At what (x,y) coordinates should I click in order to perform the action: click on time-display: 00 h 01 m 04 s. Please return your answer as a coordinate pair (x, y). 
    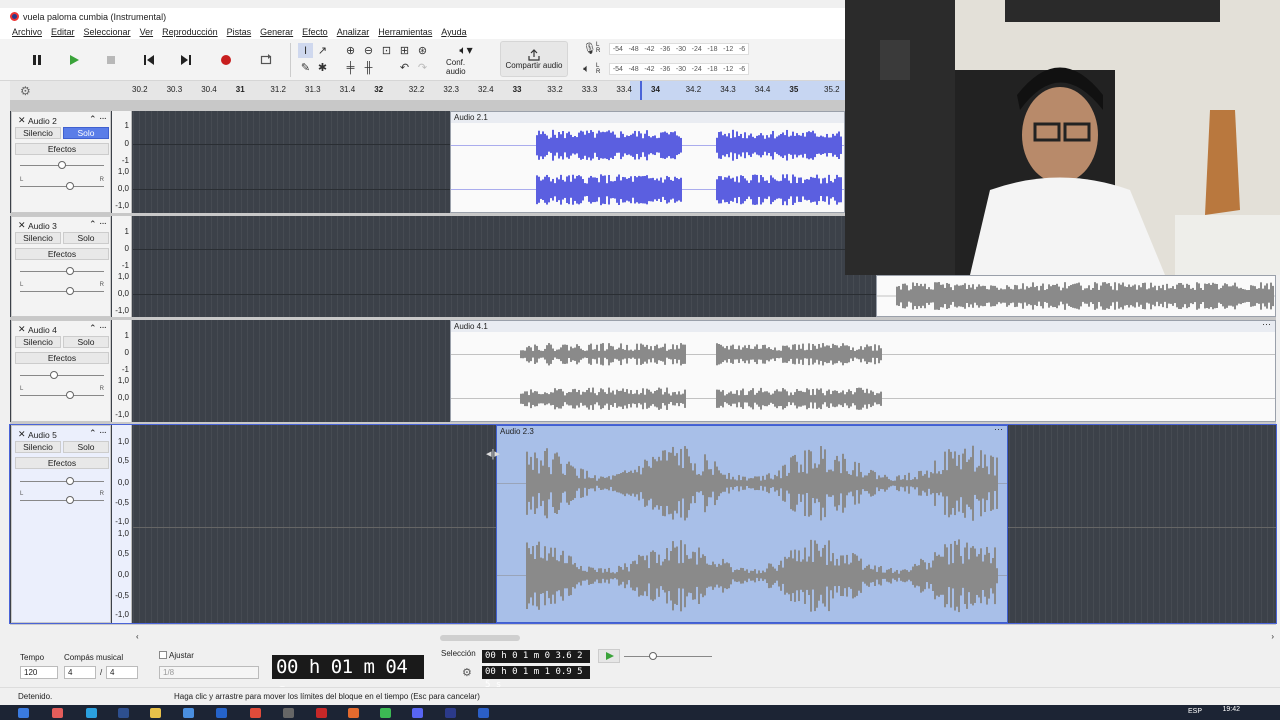
    Looking at the image, I should click on (348, 678).